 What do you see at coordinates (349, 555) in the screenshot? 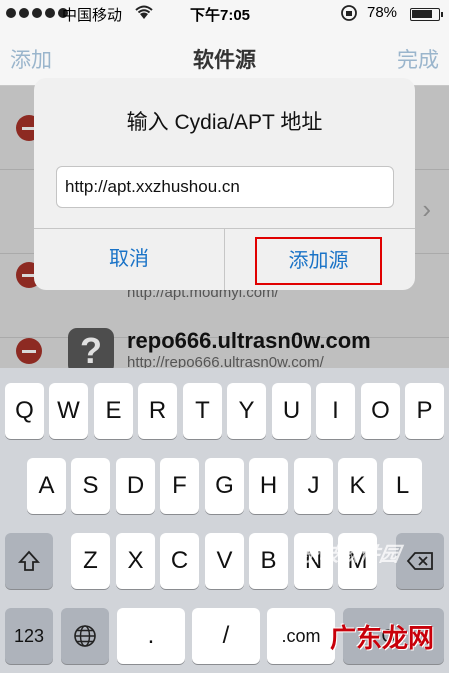
I see `watermark-logo: 东坡软件园` at bounding box center [349, 555].